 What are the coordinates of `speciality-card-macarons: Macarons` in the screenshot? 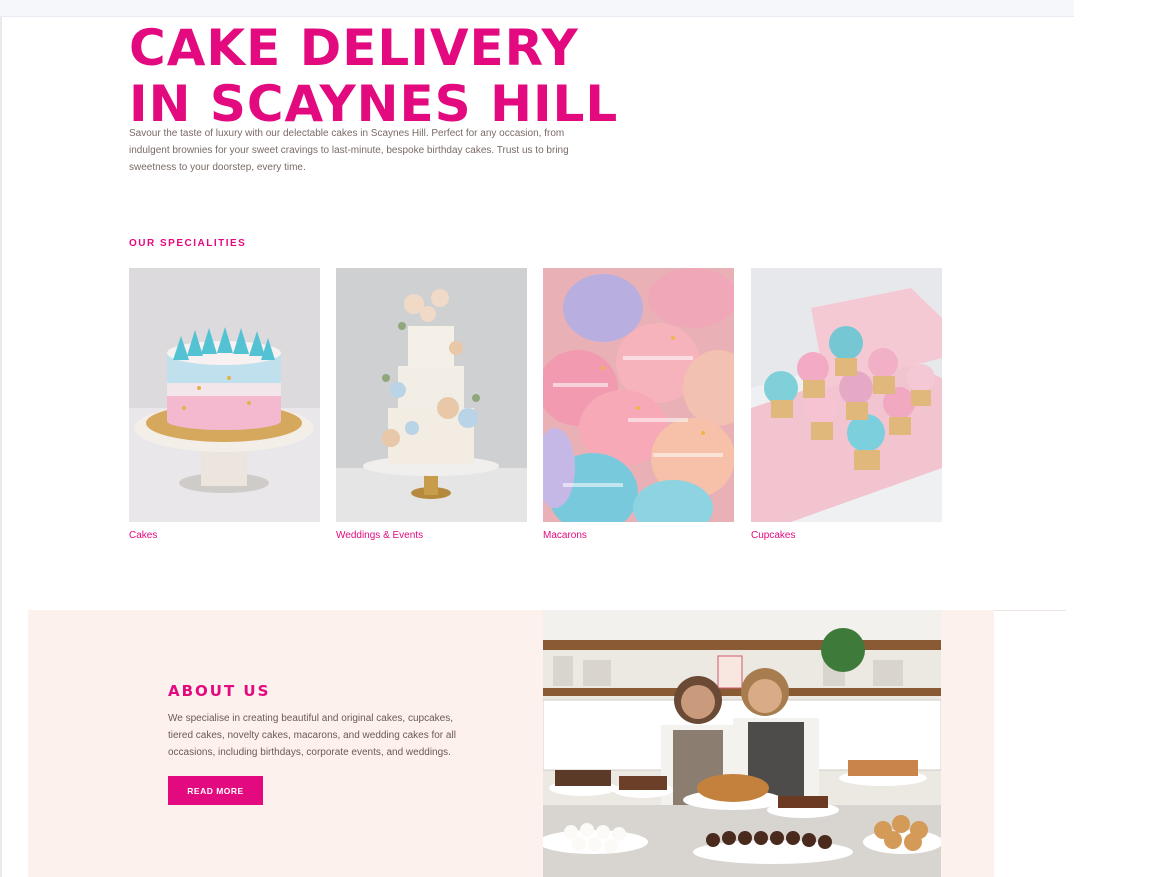 It's located at (638, 404).